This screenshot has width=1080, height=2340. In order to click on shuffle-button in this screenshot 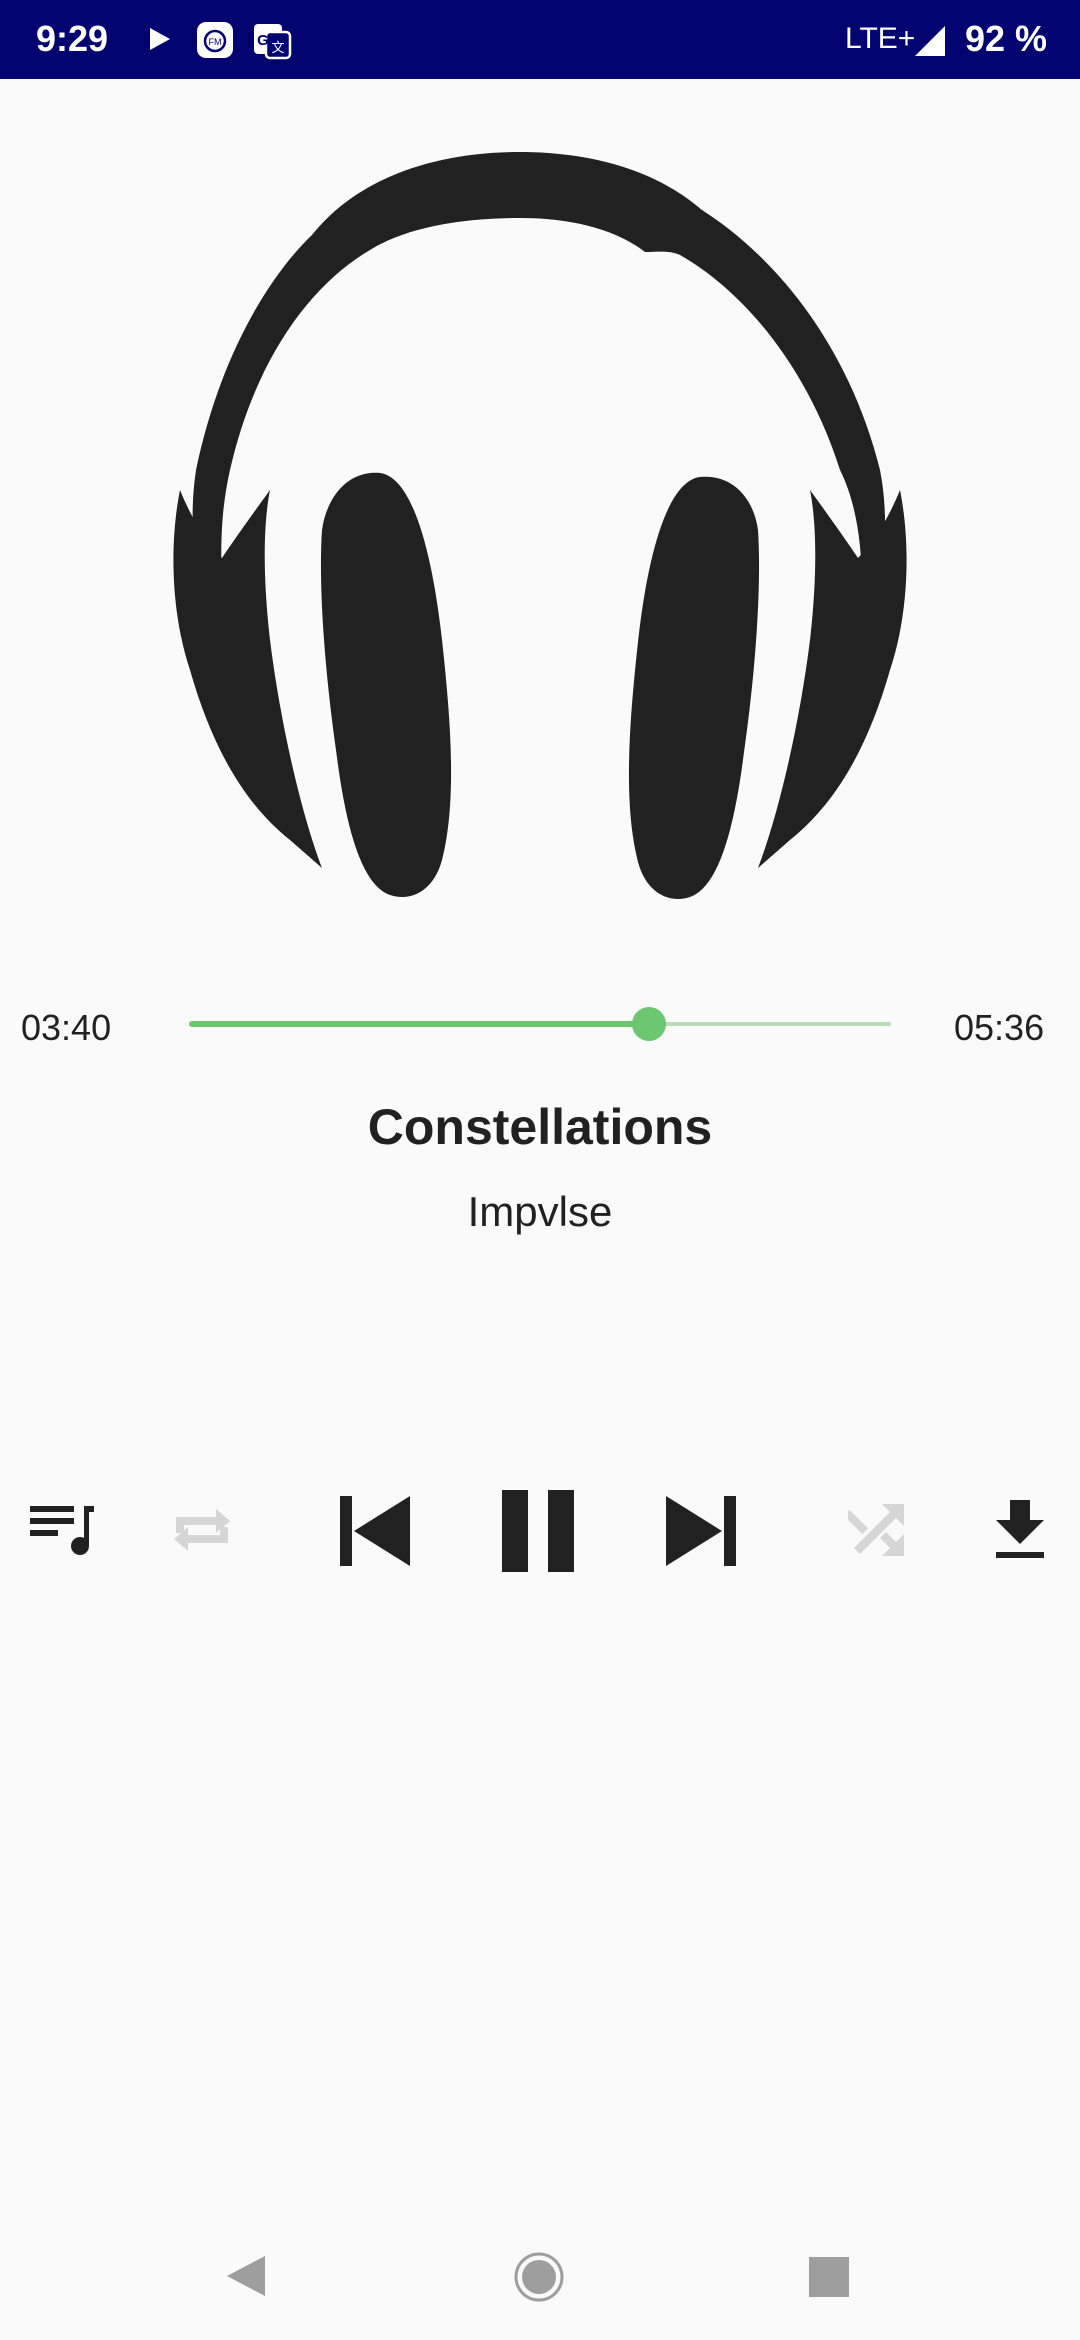, I will do `click(878, 1530)`.